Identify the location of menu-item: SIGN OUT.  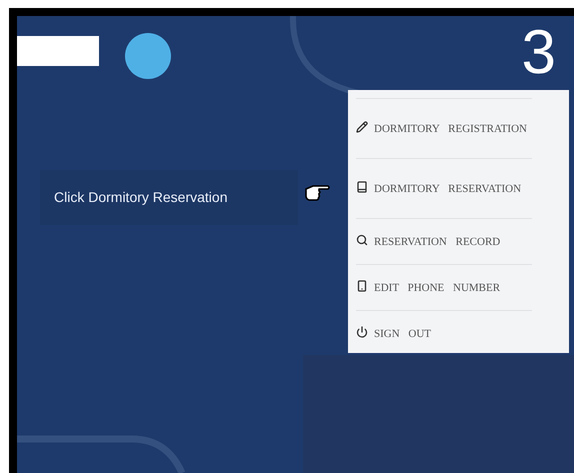
(394, 333).